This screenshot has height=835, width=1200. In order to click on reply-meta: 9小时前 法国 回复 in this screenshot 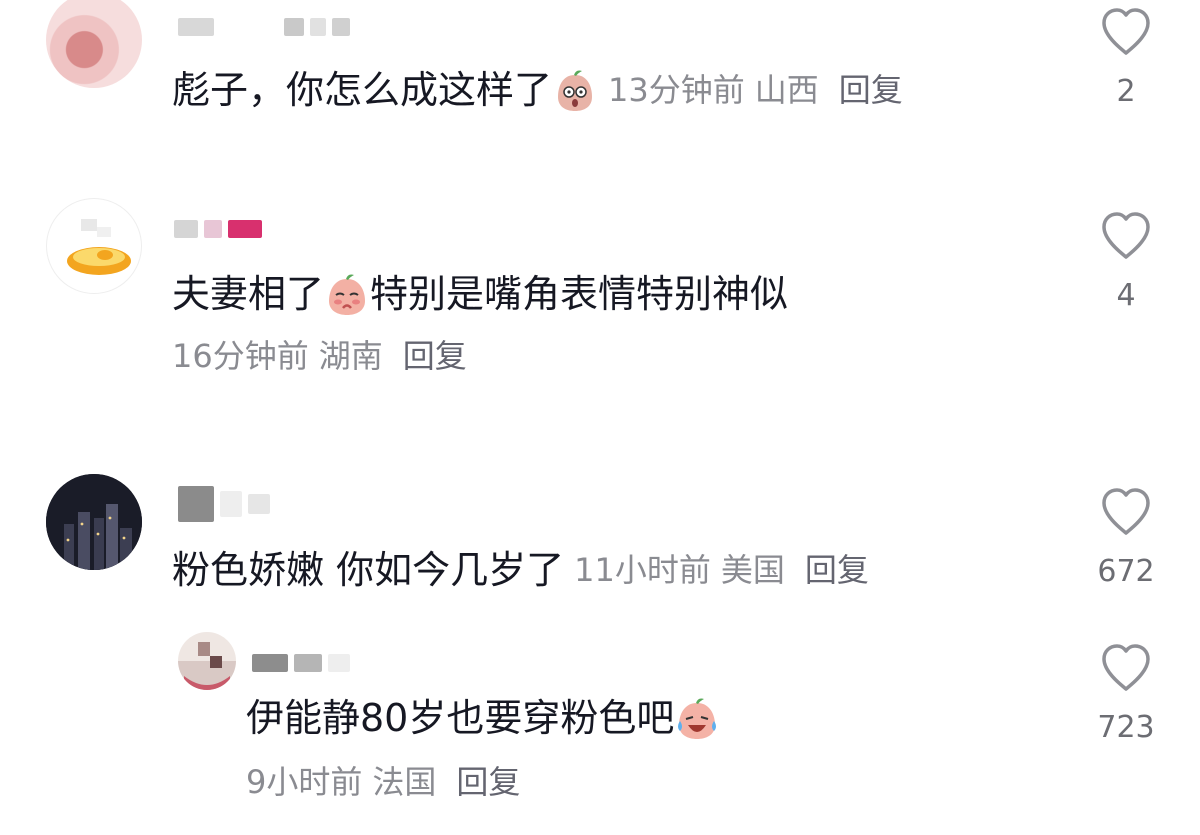, I will do `click(383, 782)`.